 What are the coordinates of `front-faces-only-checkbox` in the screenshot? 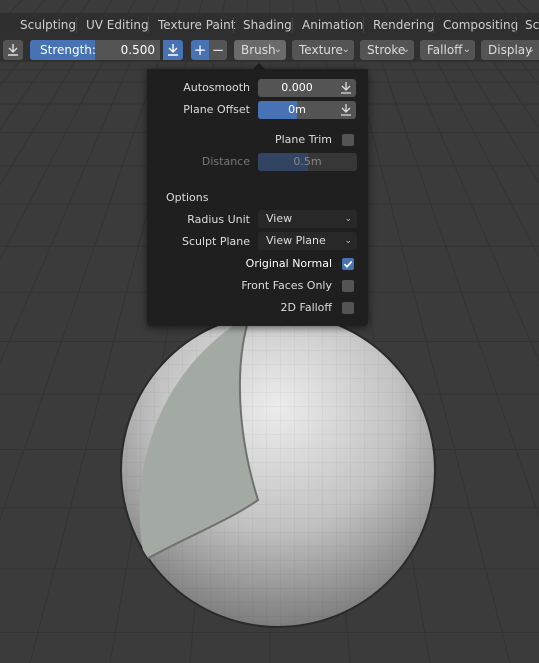 It's located at (348, 286).